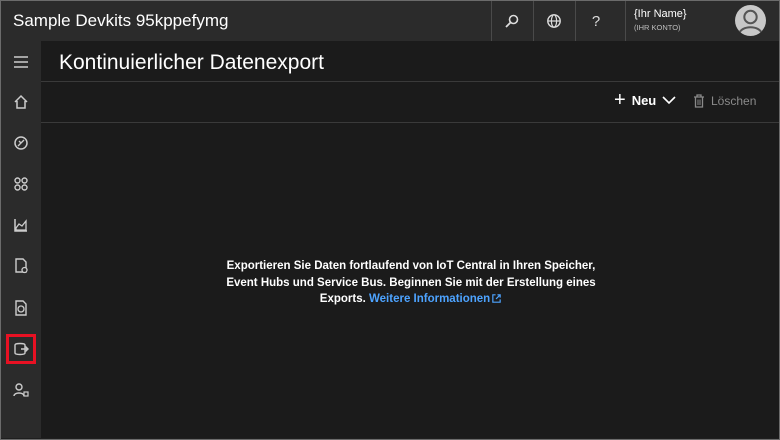 The height and width of the screenshot is (440, 780). I want to click on sidebar-item-home, so click(21, 102).